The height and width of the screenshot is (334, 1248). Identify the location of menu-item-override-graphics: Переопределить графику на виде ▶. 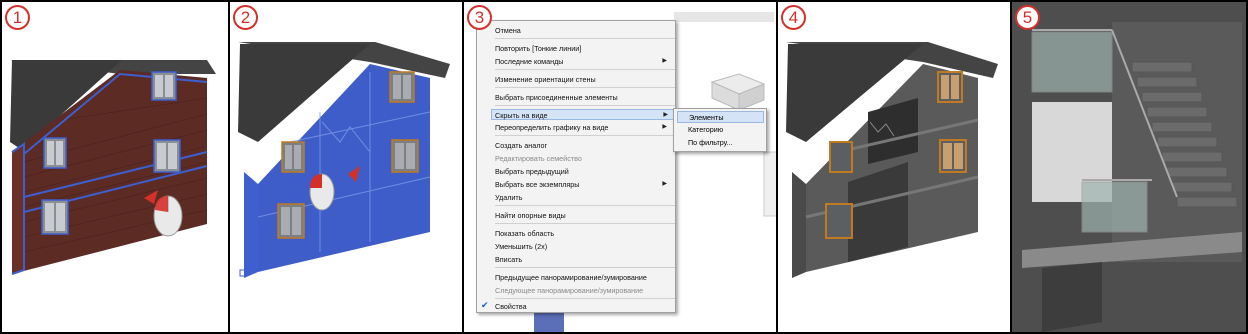
(584, 127).